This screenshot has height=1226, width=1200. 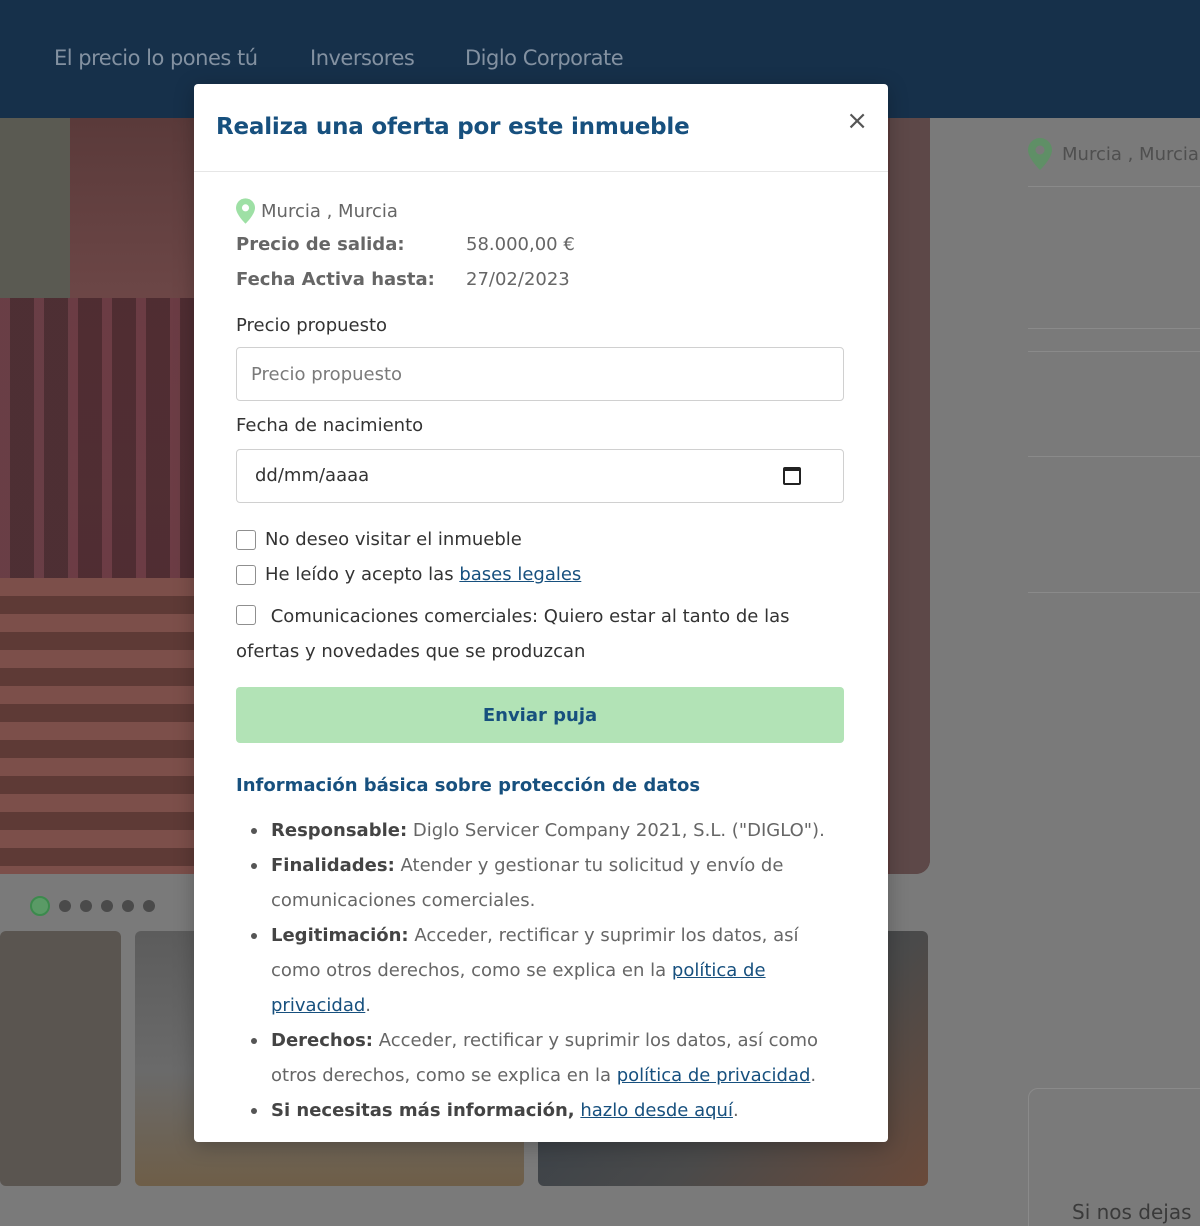 What do you see at coordinates (246, 615) in the screenshot?
I see `comms-checkbox` at bounding box center [246, 615].